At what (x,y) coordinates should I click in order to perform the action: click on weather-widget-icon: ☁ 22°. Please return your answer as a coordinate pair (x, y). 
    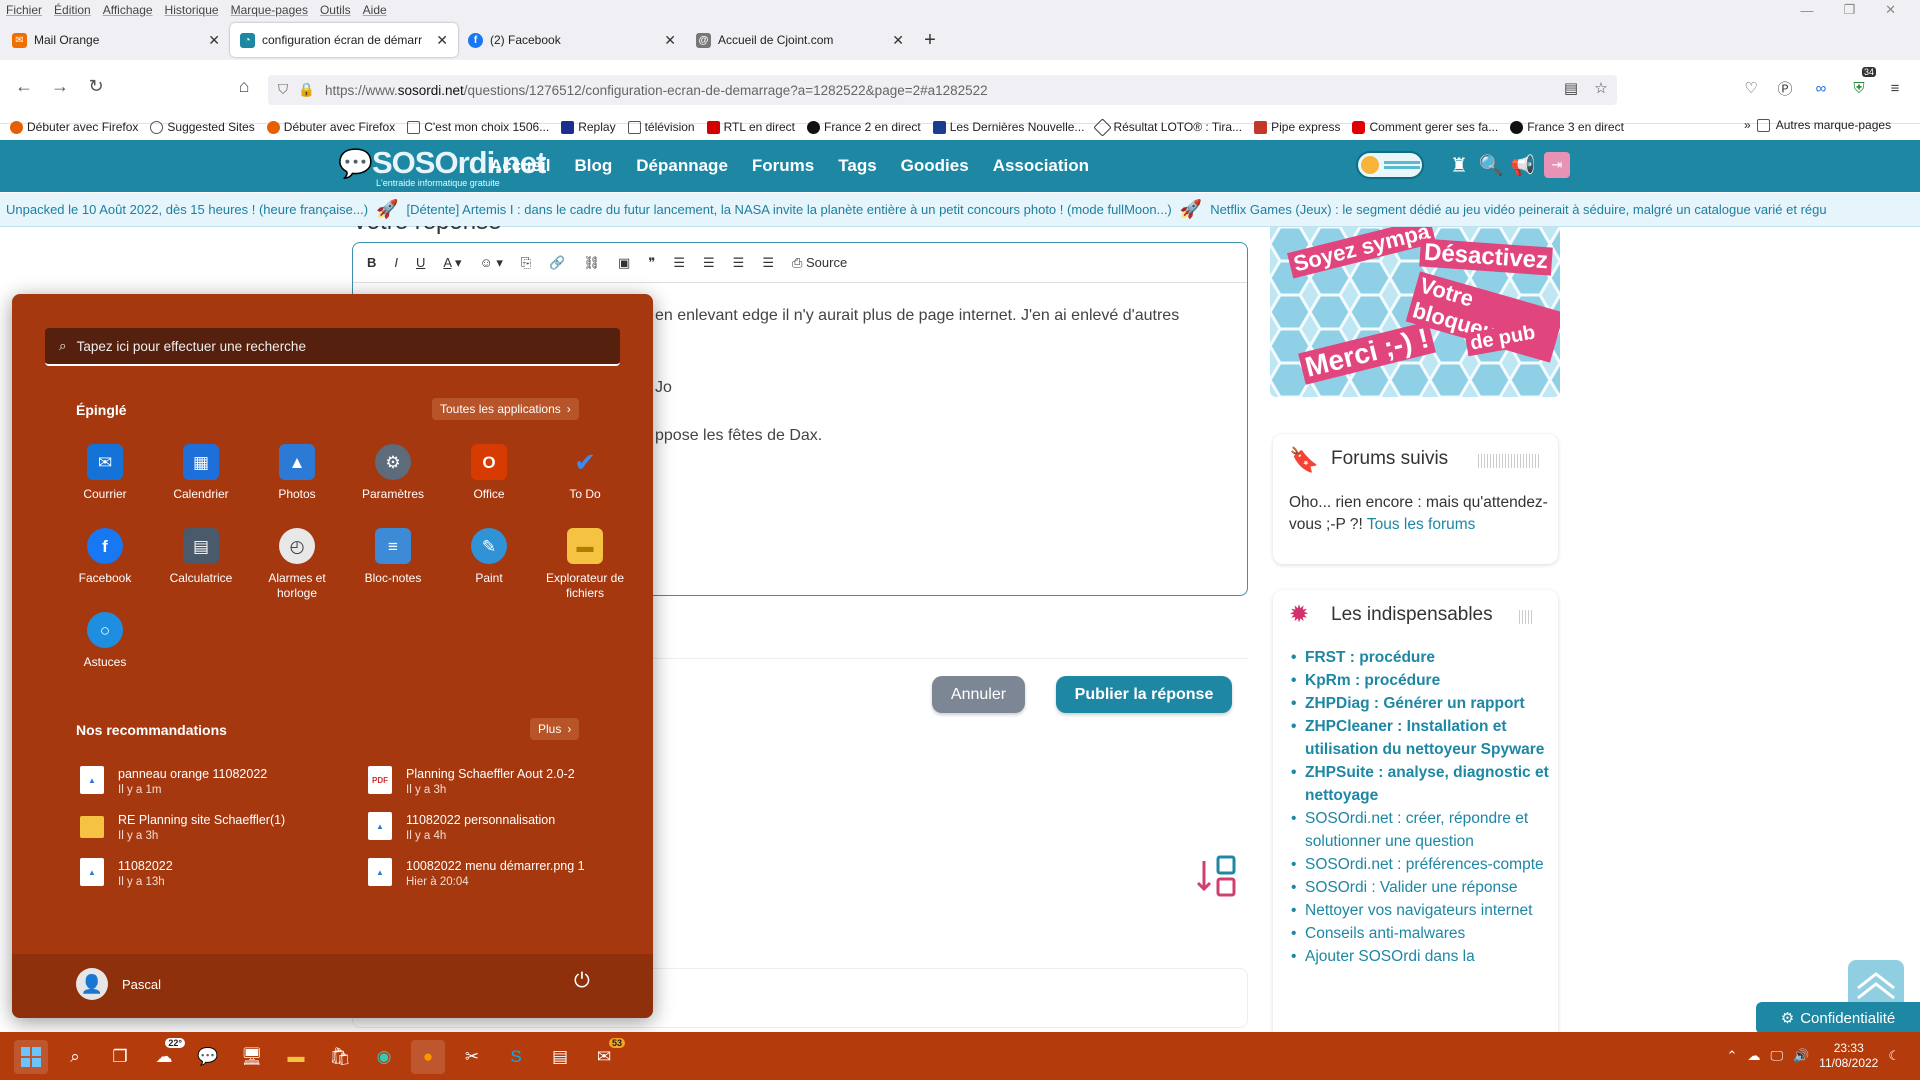
    Looking at the image, I should click on (166, 1056).